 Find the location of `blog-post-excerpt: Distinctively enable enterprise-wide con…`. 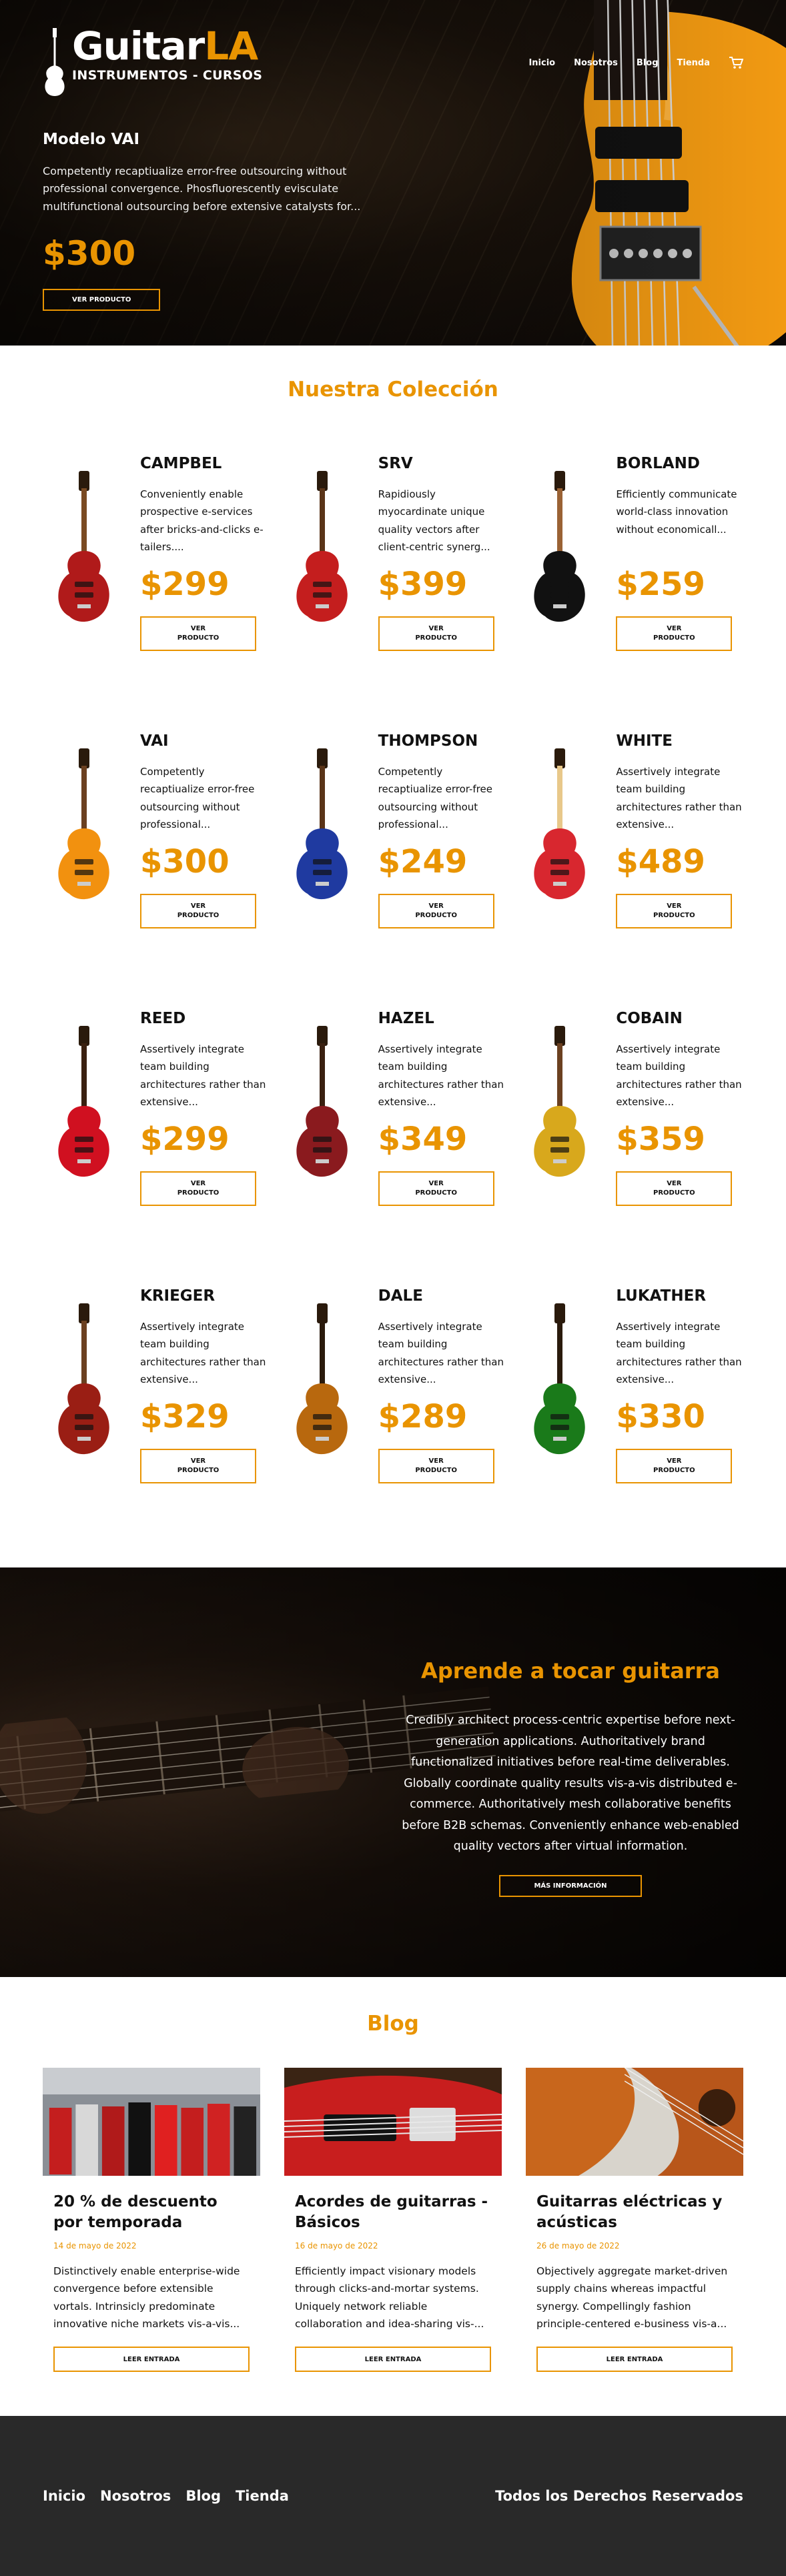

blog-post-excerpt: Distinctively enable enterprise-wide con… is located at coordinates (146, 2298).